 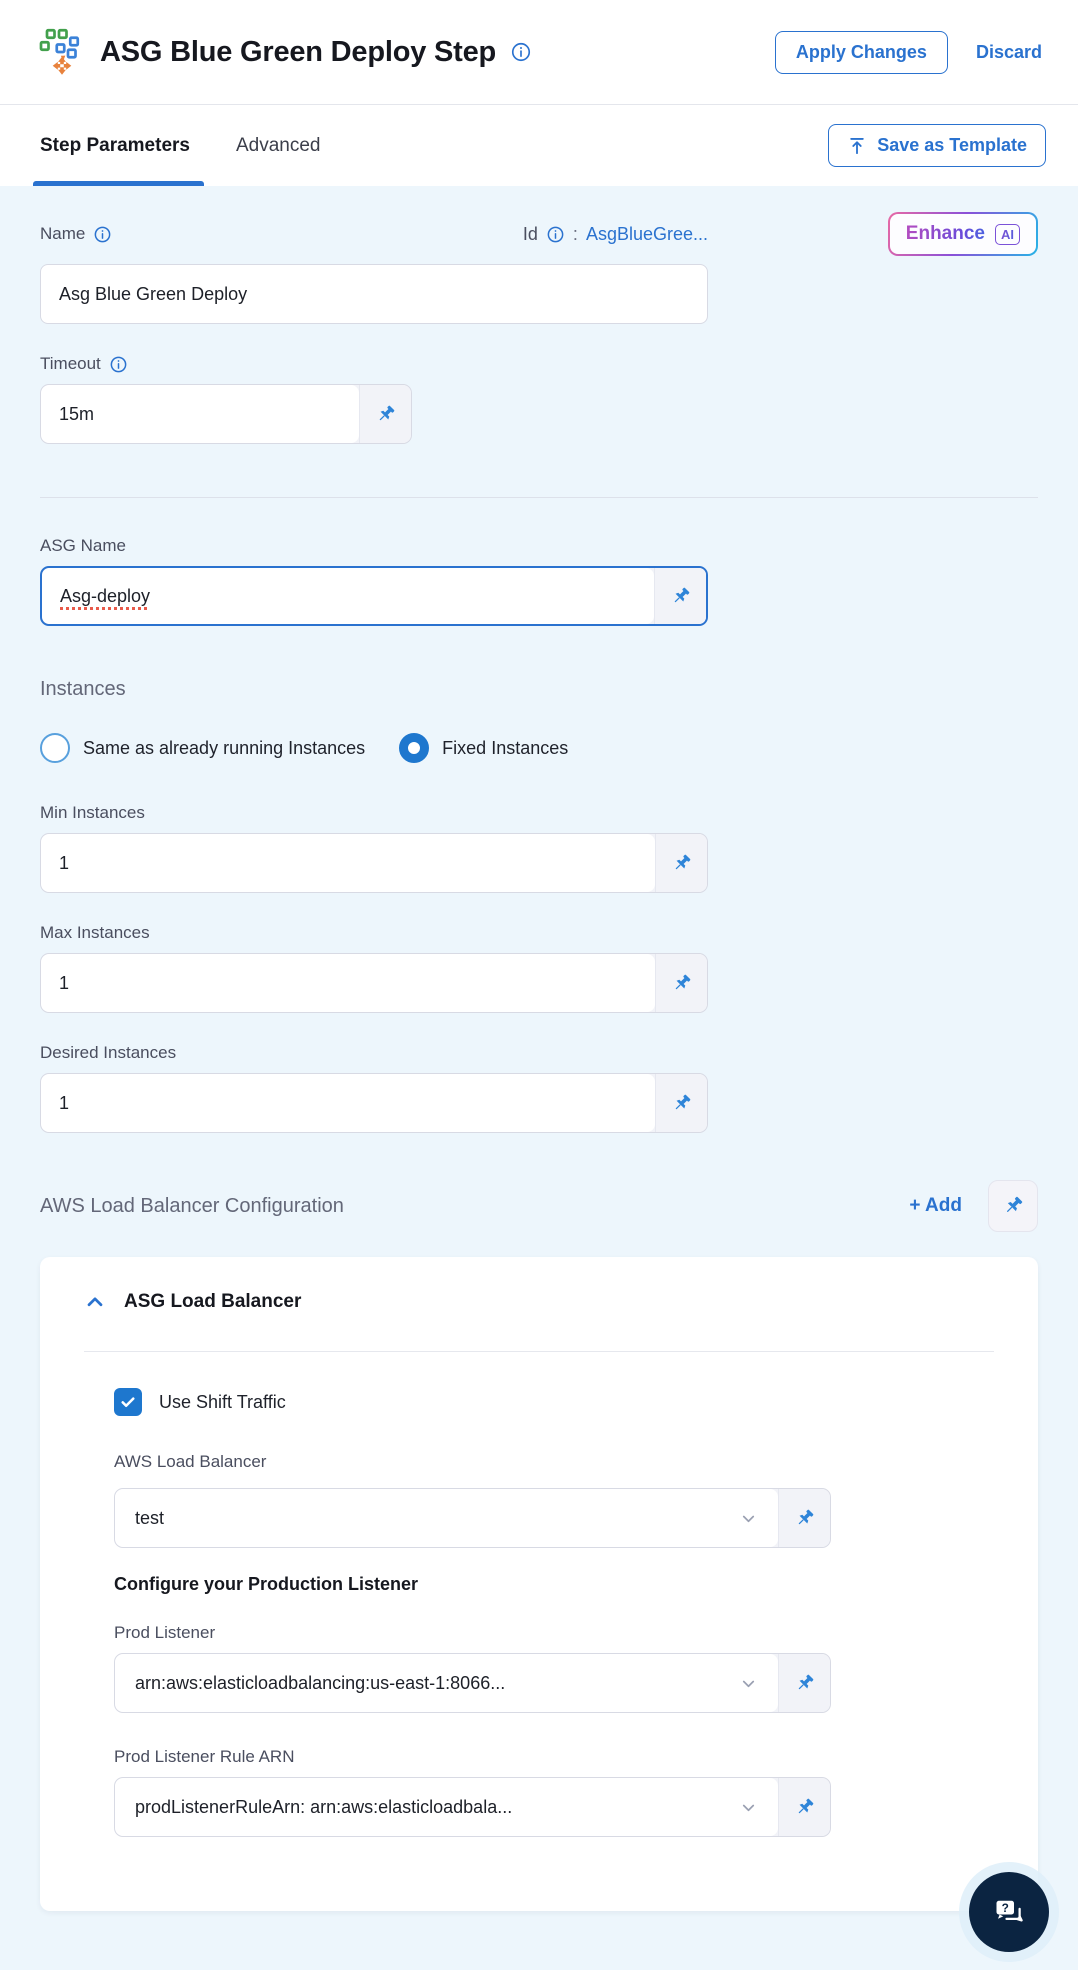 I want to click on asg-name-input: Asg-deploy, so click(x=348, y=596).